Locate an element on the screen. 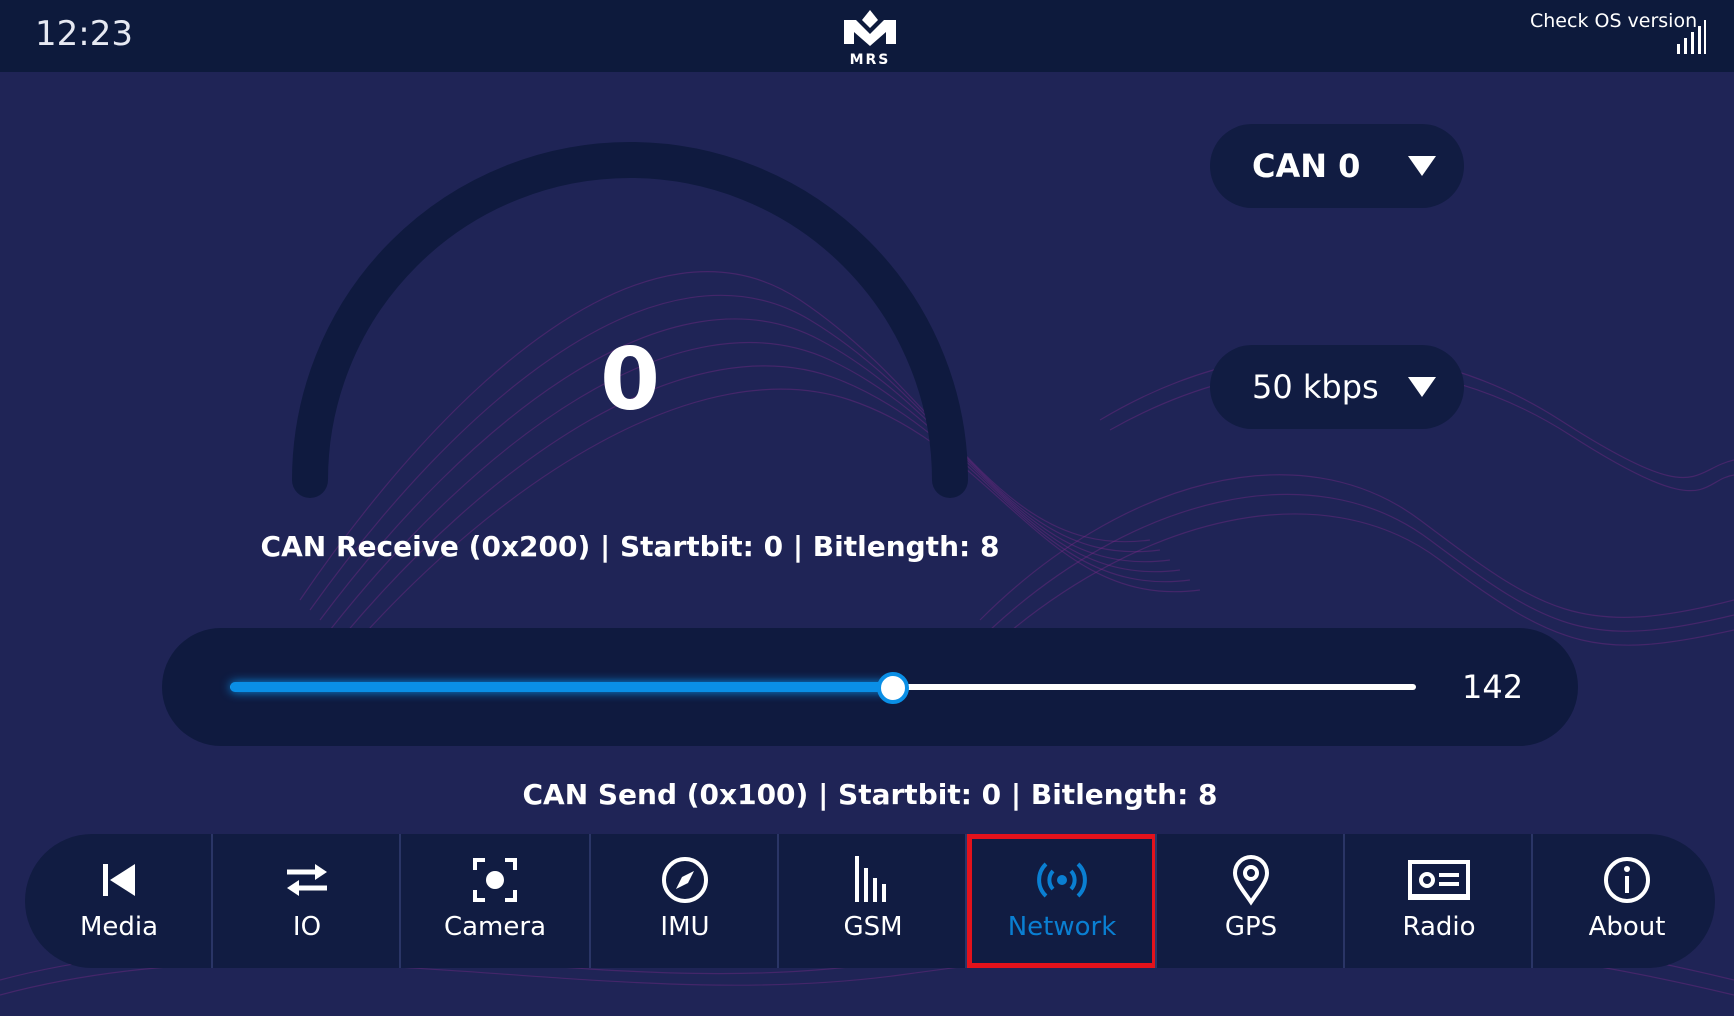 The image size is (1734, 1016). check-os-version-link: Check OS version is located at coordinates (1613, 21).